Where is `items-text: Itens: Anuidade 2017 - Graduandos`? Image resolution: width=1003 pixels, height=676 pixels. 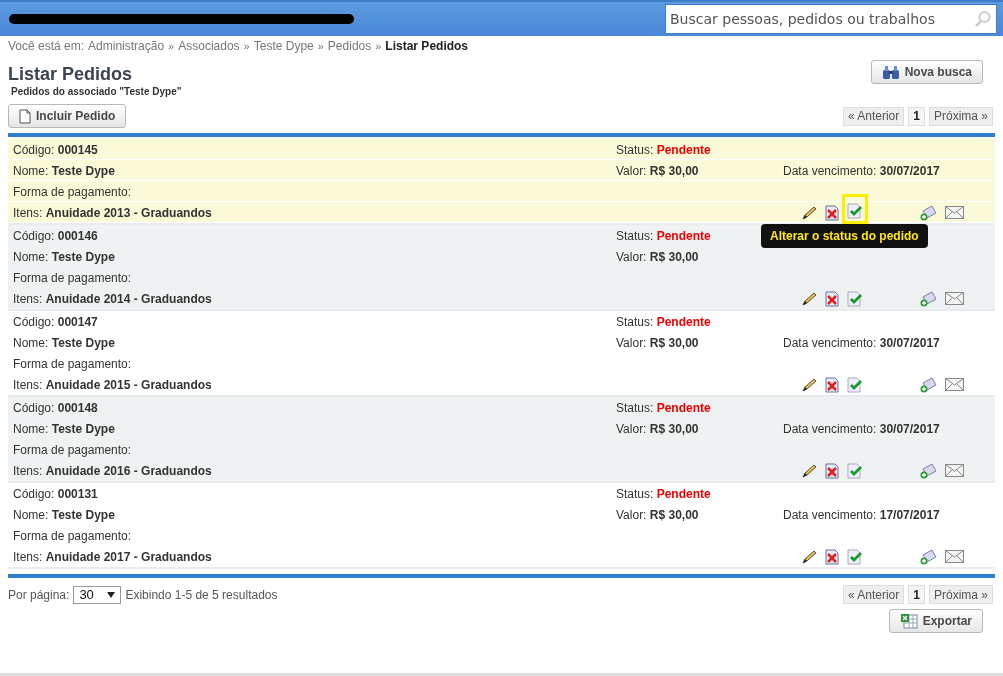
items-text: Itens: Anuidade 2017 - Graduandos is located at coordinates (112, 556).